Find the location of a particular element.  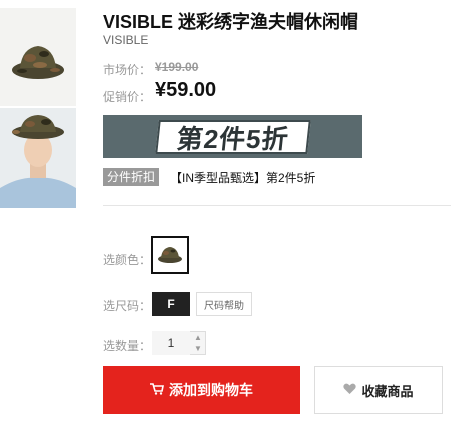

promo-price-label: 促销价： is located at coordinates (127, 97).